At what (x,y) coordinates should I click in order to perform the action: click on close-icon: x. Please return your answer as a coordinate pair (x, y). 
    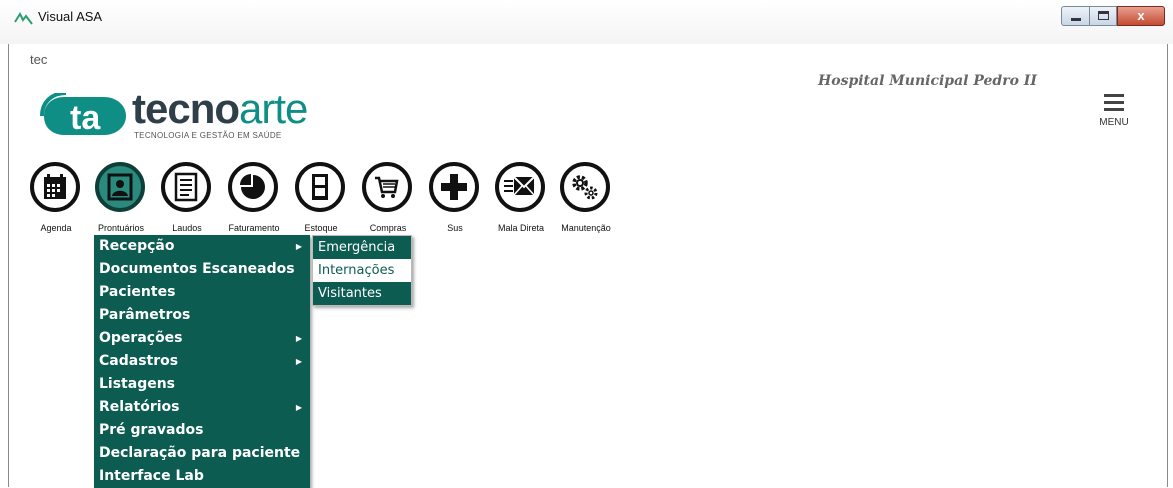
    Looking at the image, I should click on (1141, 15).